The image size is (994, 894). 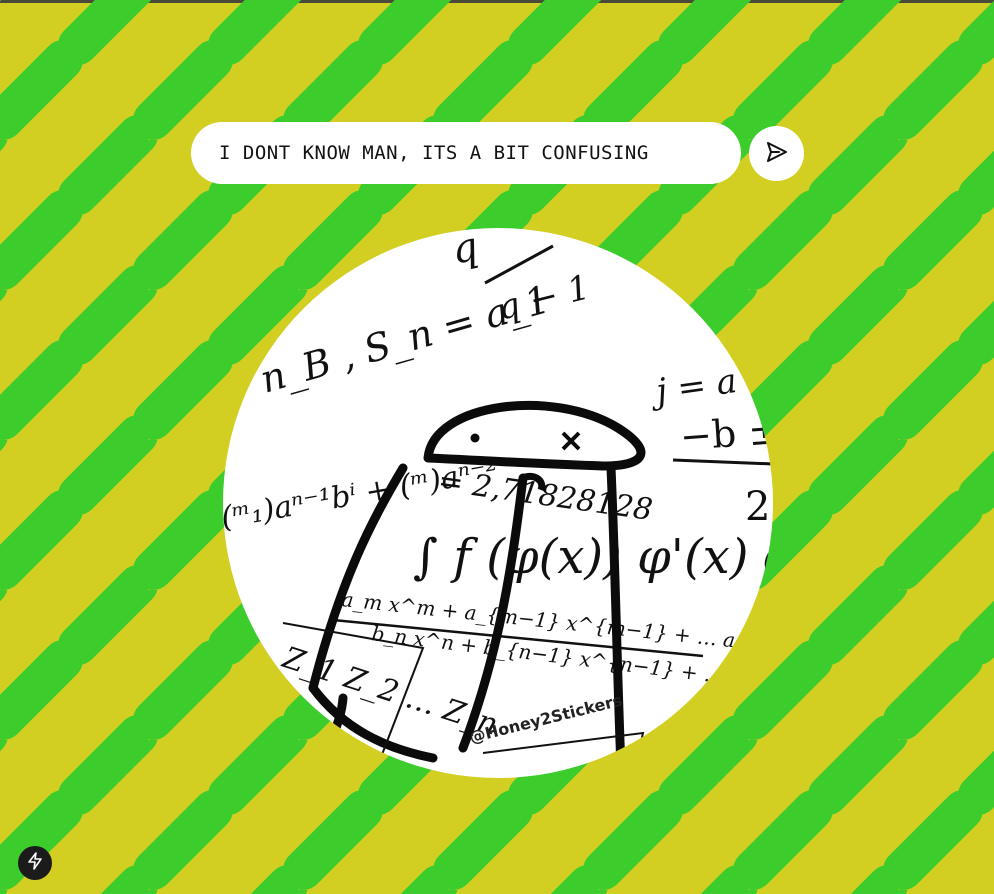 I want to click on send-icon, so click(x=777, y=153).